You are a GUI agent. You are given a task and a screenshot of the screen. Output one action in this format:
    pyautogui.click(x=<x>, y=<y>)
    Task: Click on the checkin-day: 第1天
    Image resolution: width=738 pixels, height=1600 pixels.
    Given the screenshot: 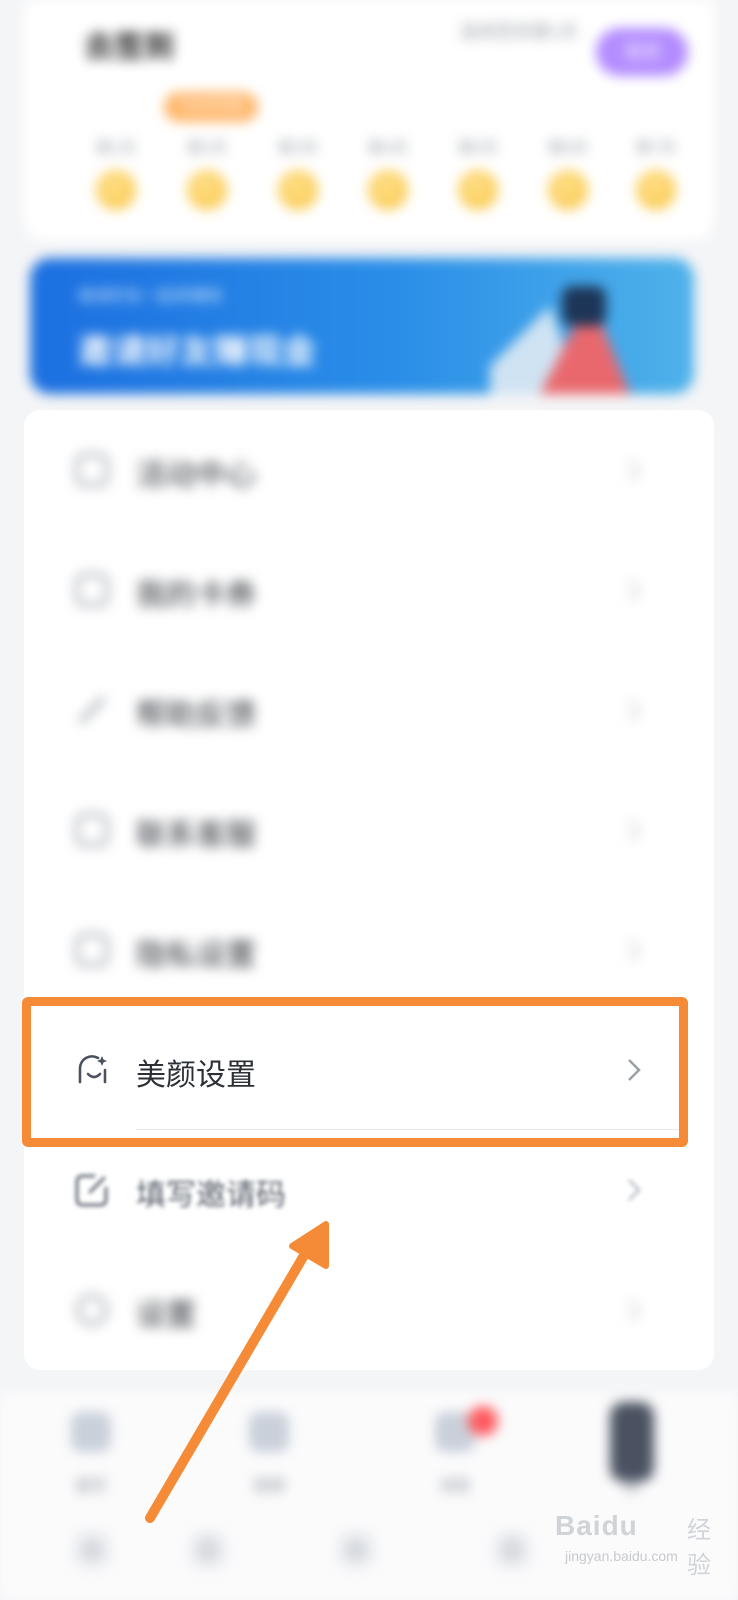 What is the action you would take?
    pyautogui.click(x=116, y=178)
    